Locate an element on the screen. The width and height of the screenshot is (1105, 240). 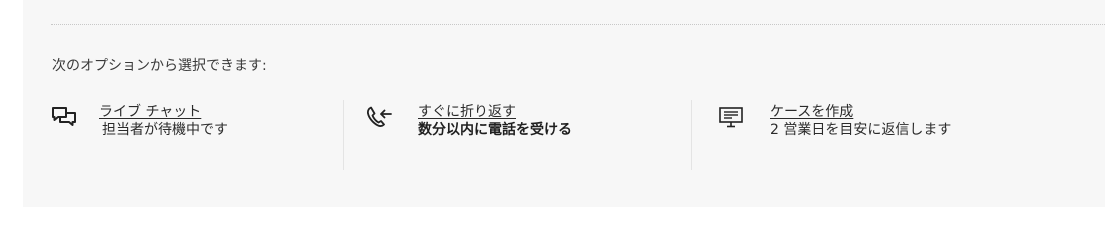
option-create-case: ケースを作成 2 営業日を目安に返信します is located at coordinates (908, 137).